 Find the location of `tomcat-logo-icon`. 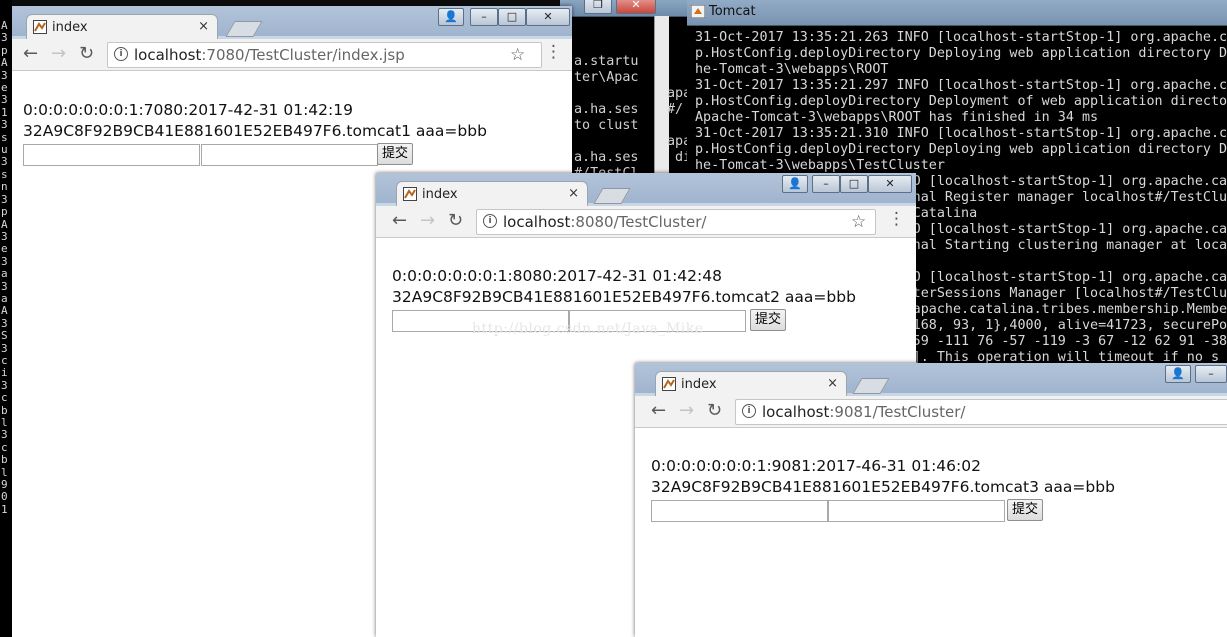

tomcat-logo-icon is located at coordinates (698, 11).